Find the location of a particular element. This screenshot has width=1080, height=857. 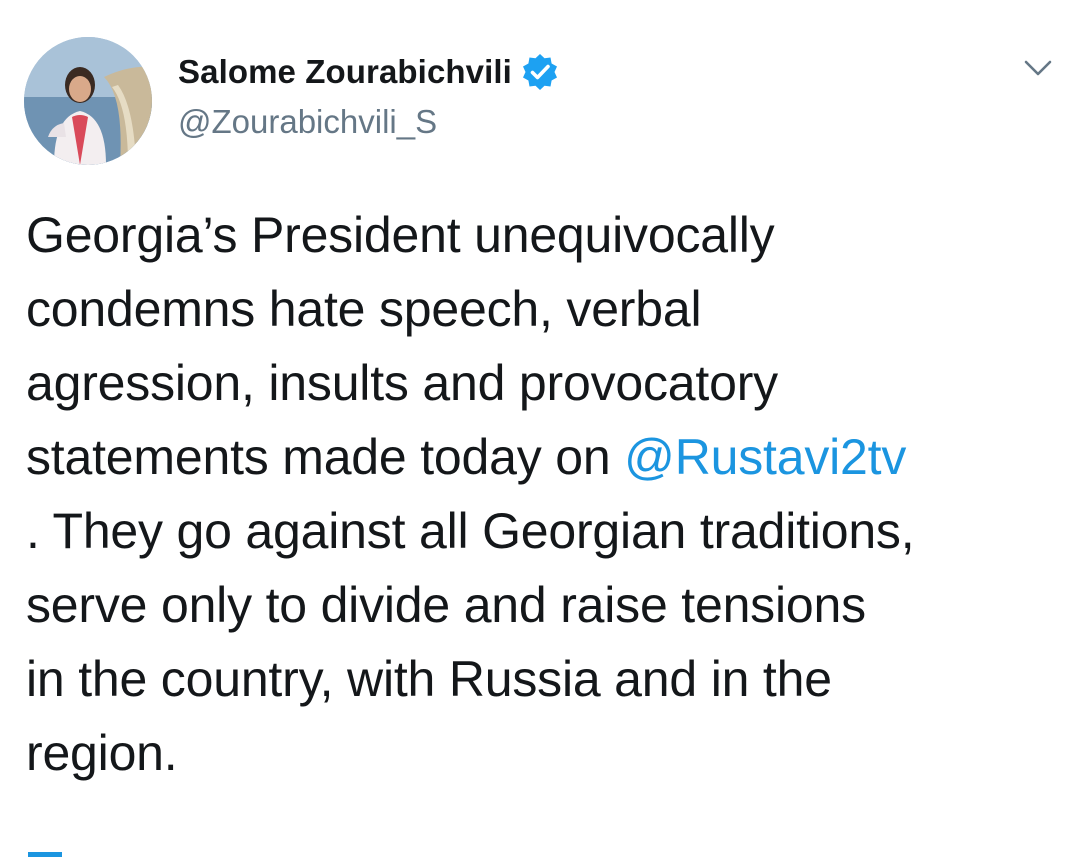

display-name: Salome Zourabichvili is located at coordinates (345, 72).